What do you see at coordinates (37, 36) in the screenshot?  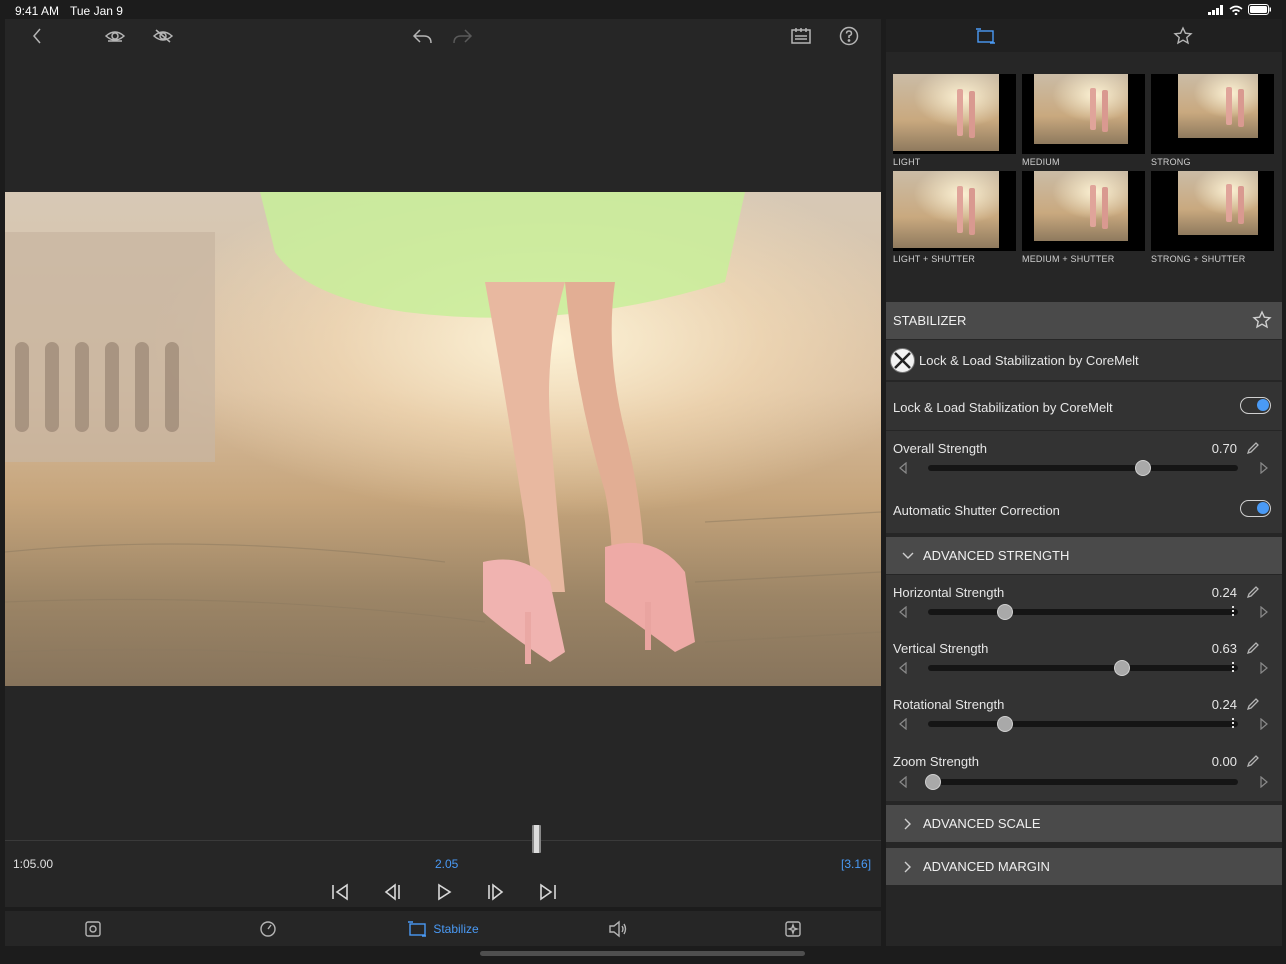 I see `back-button` at bounding box center [37, 36].